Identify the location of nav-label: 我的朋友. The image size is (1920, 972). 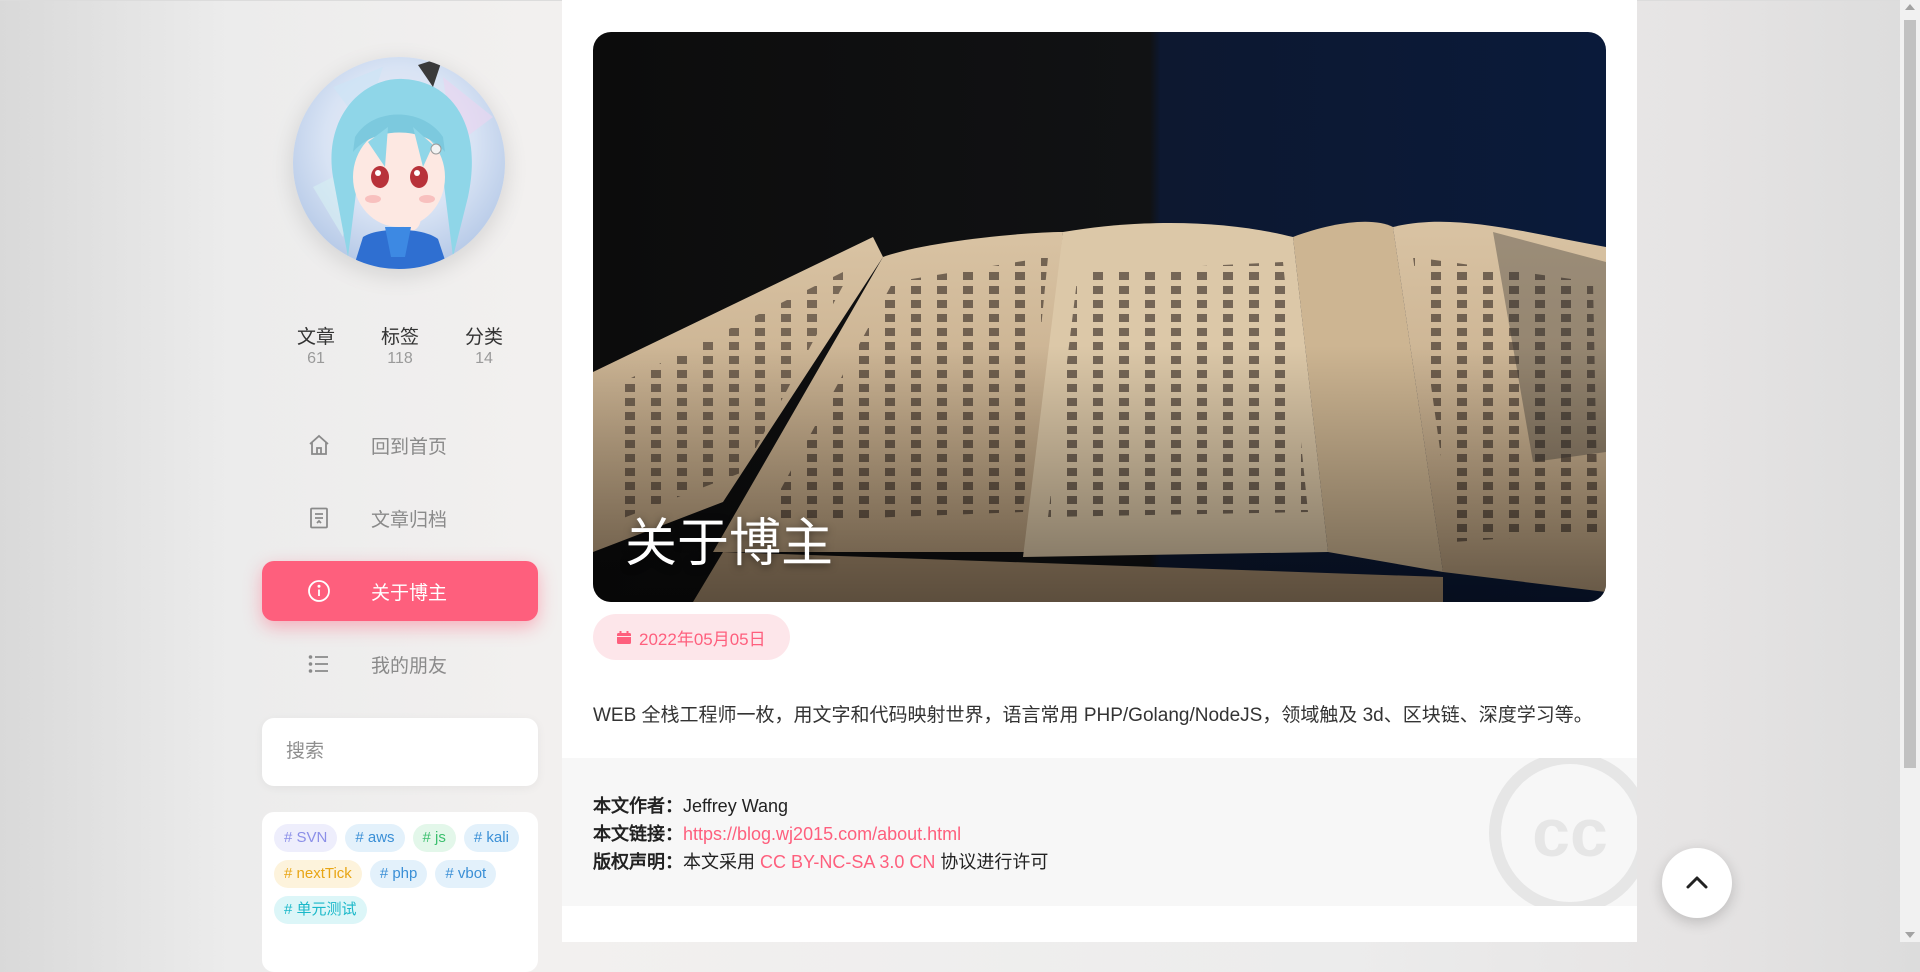
(409, 666).